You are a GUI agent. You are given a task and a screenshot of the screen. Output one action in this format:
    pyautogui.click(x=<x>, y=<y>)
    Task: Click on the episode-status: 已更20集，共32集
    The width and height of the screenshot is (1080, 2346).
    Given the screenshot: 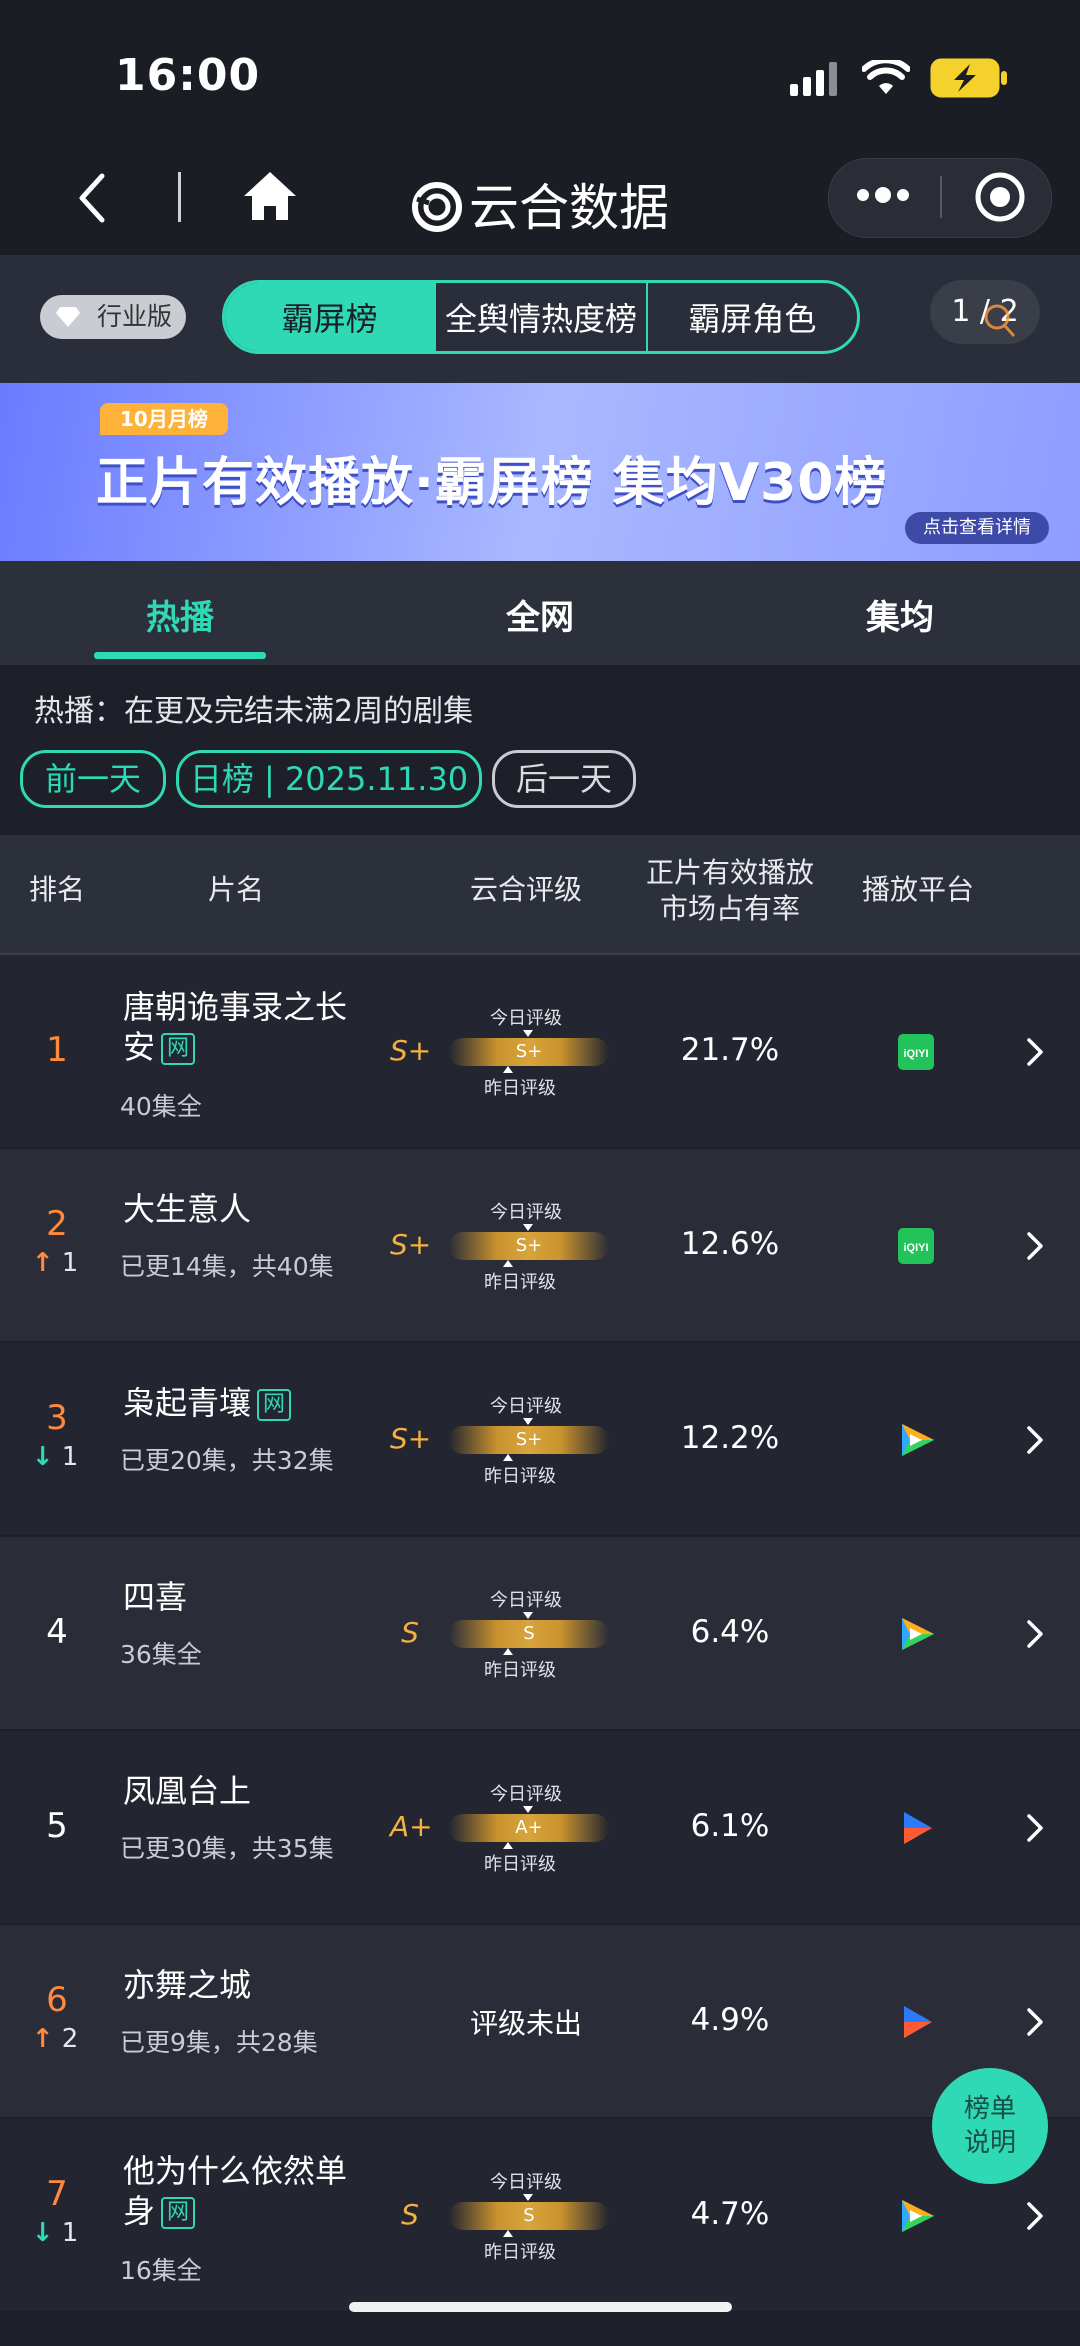 What is the action you would take?
    pyautogui.click(x=227, y=1460)
    